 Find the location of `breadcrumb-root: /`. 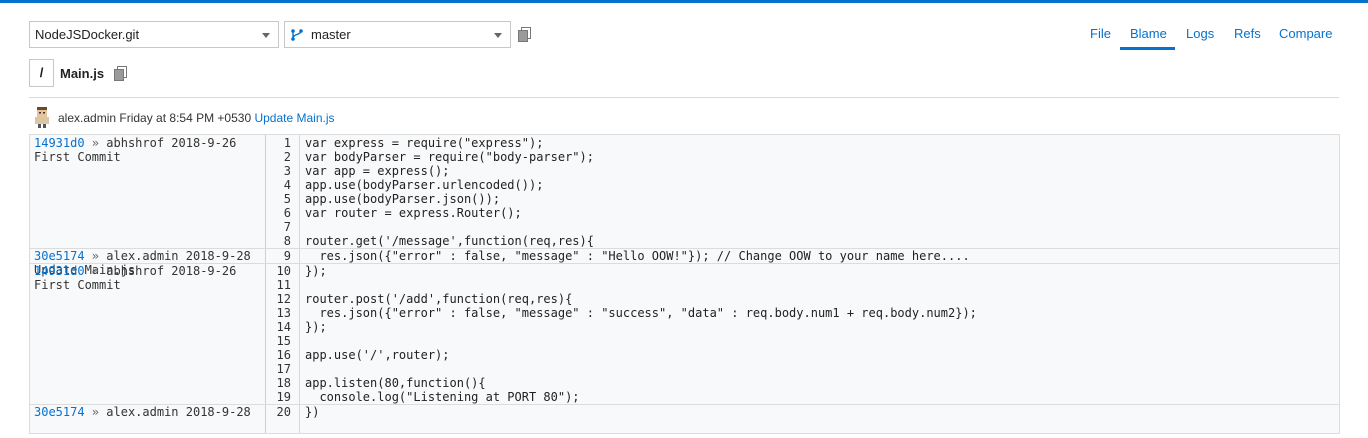

breadcrumb-root: / is located at coordinates (41, 73).